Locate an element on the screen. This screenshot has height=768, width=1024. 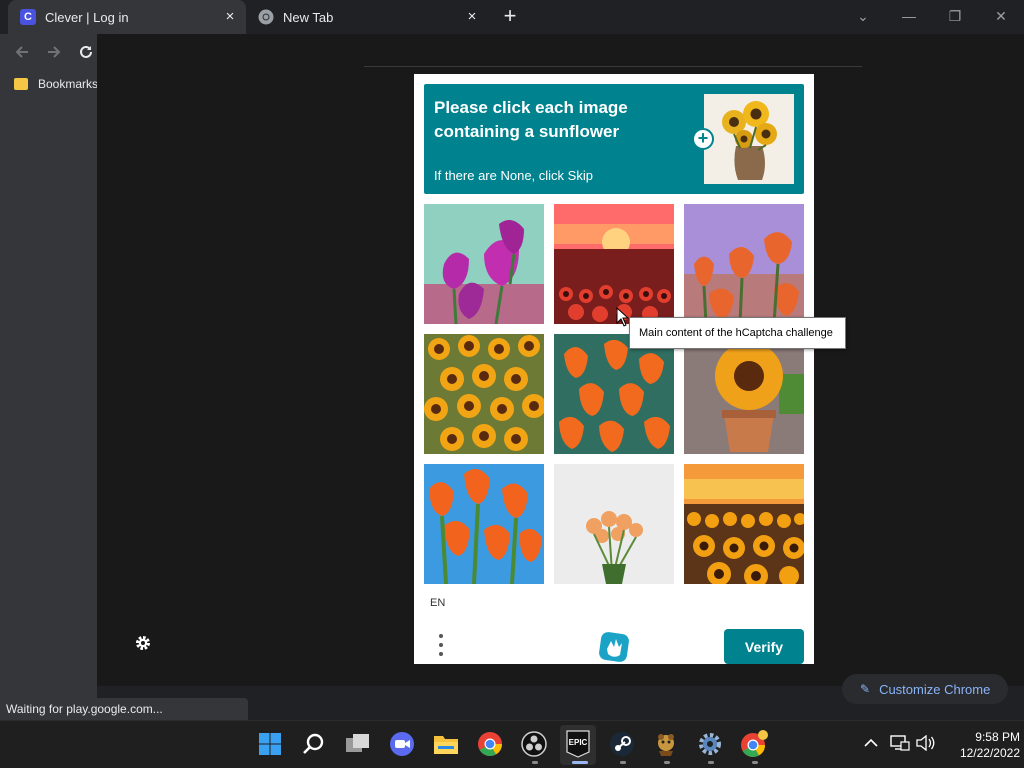
customize-chrome-button: ✎ Customize Chrome is located at coordinates (925, 689).